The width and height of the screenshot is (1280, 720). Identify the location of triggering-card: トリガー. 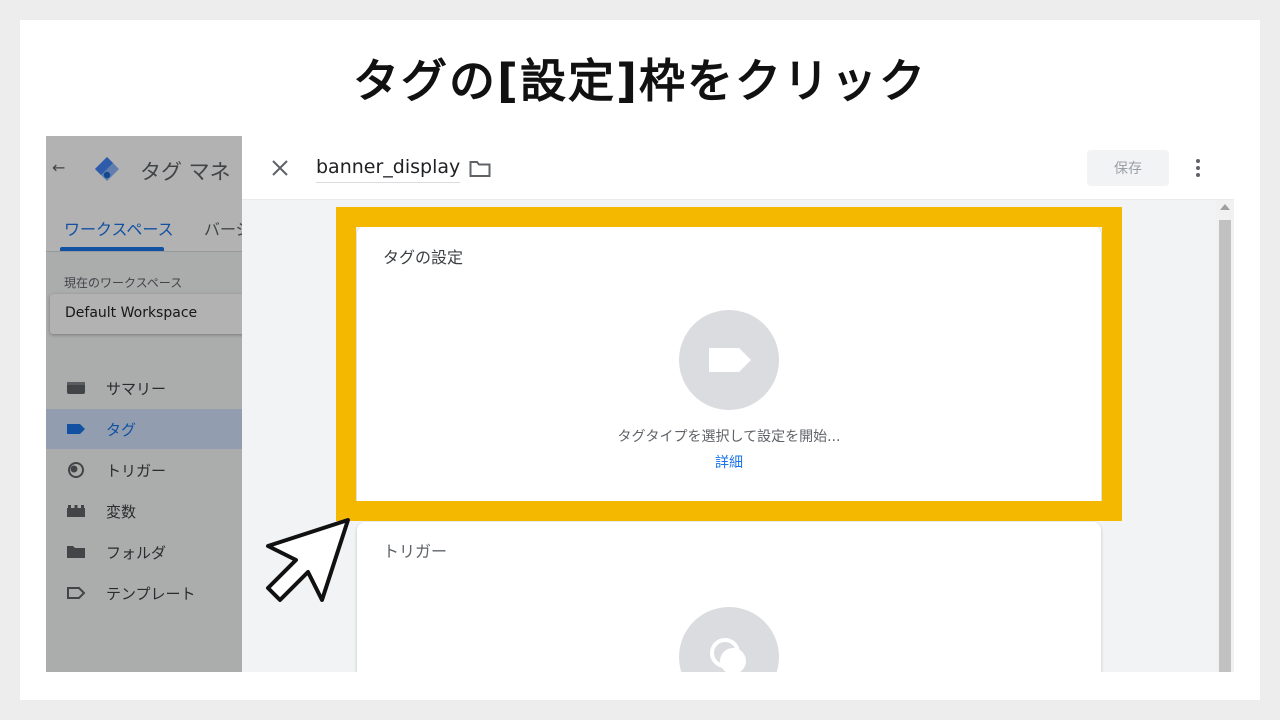
(729, 597).